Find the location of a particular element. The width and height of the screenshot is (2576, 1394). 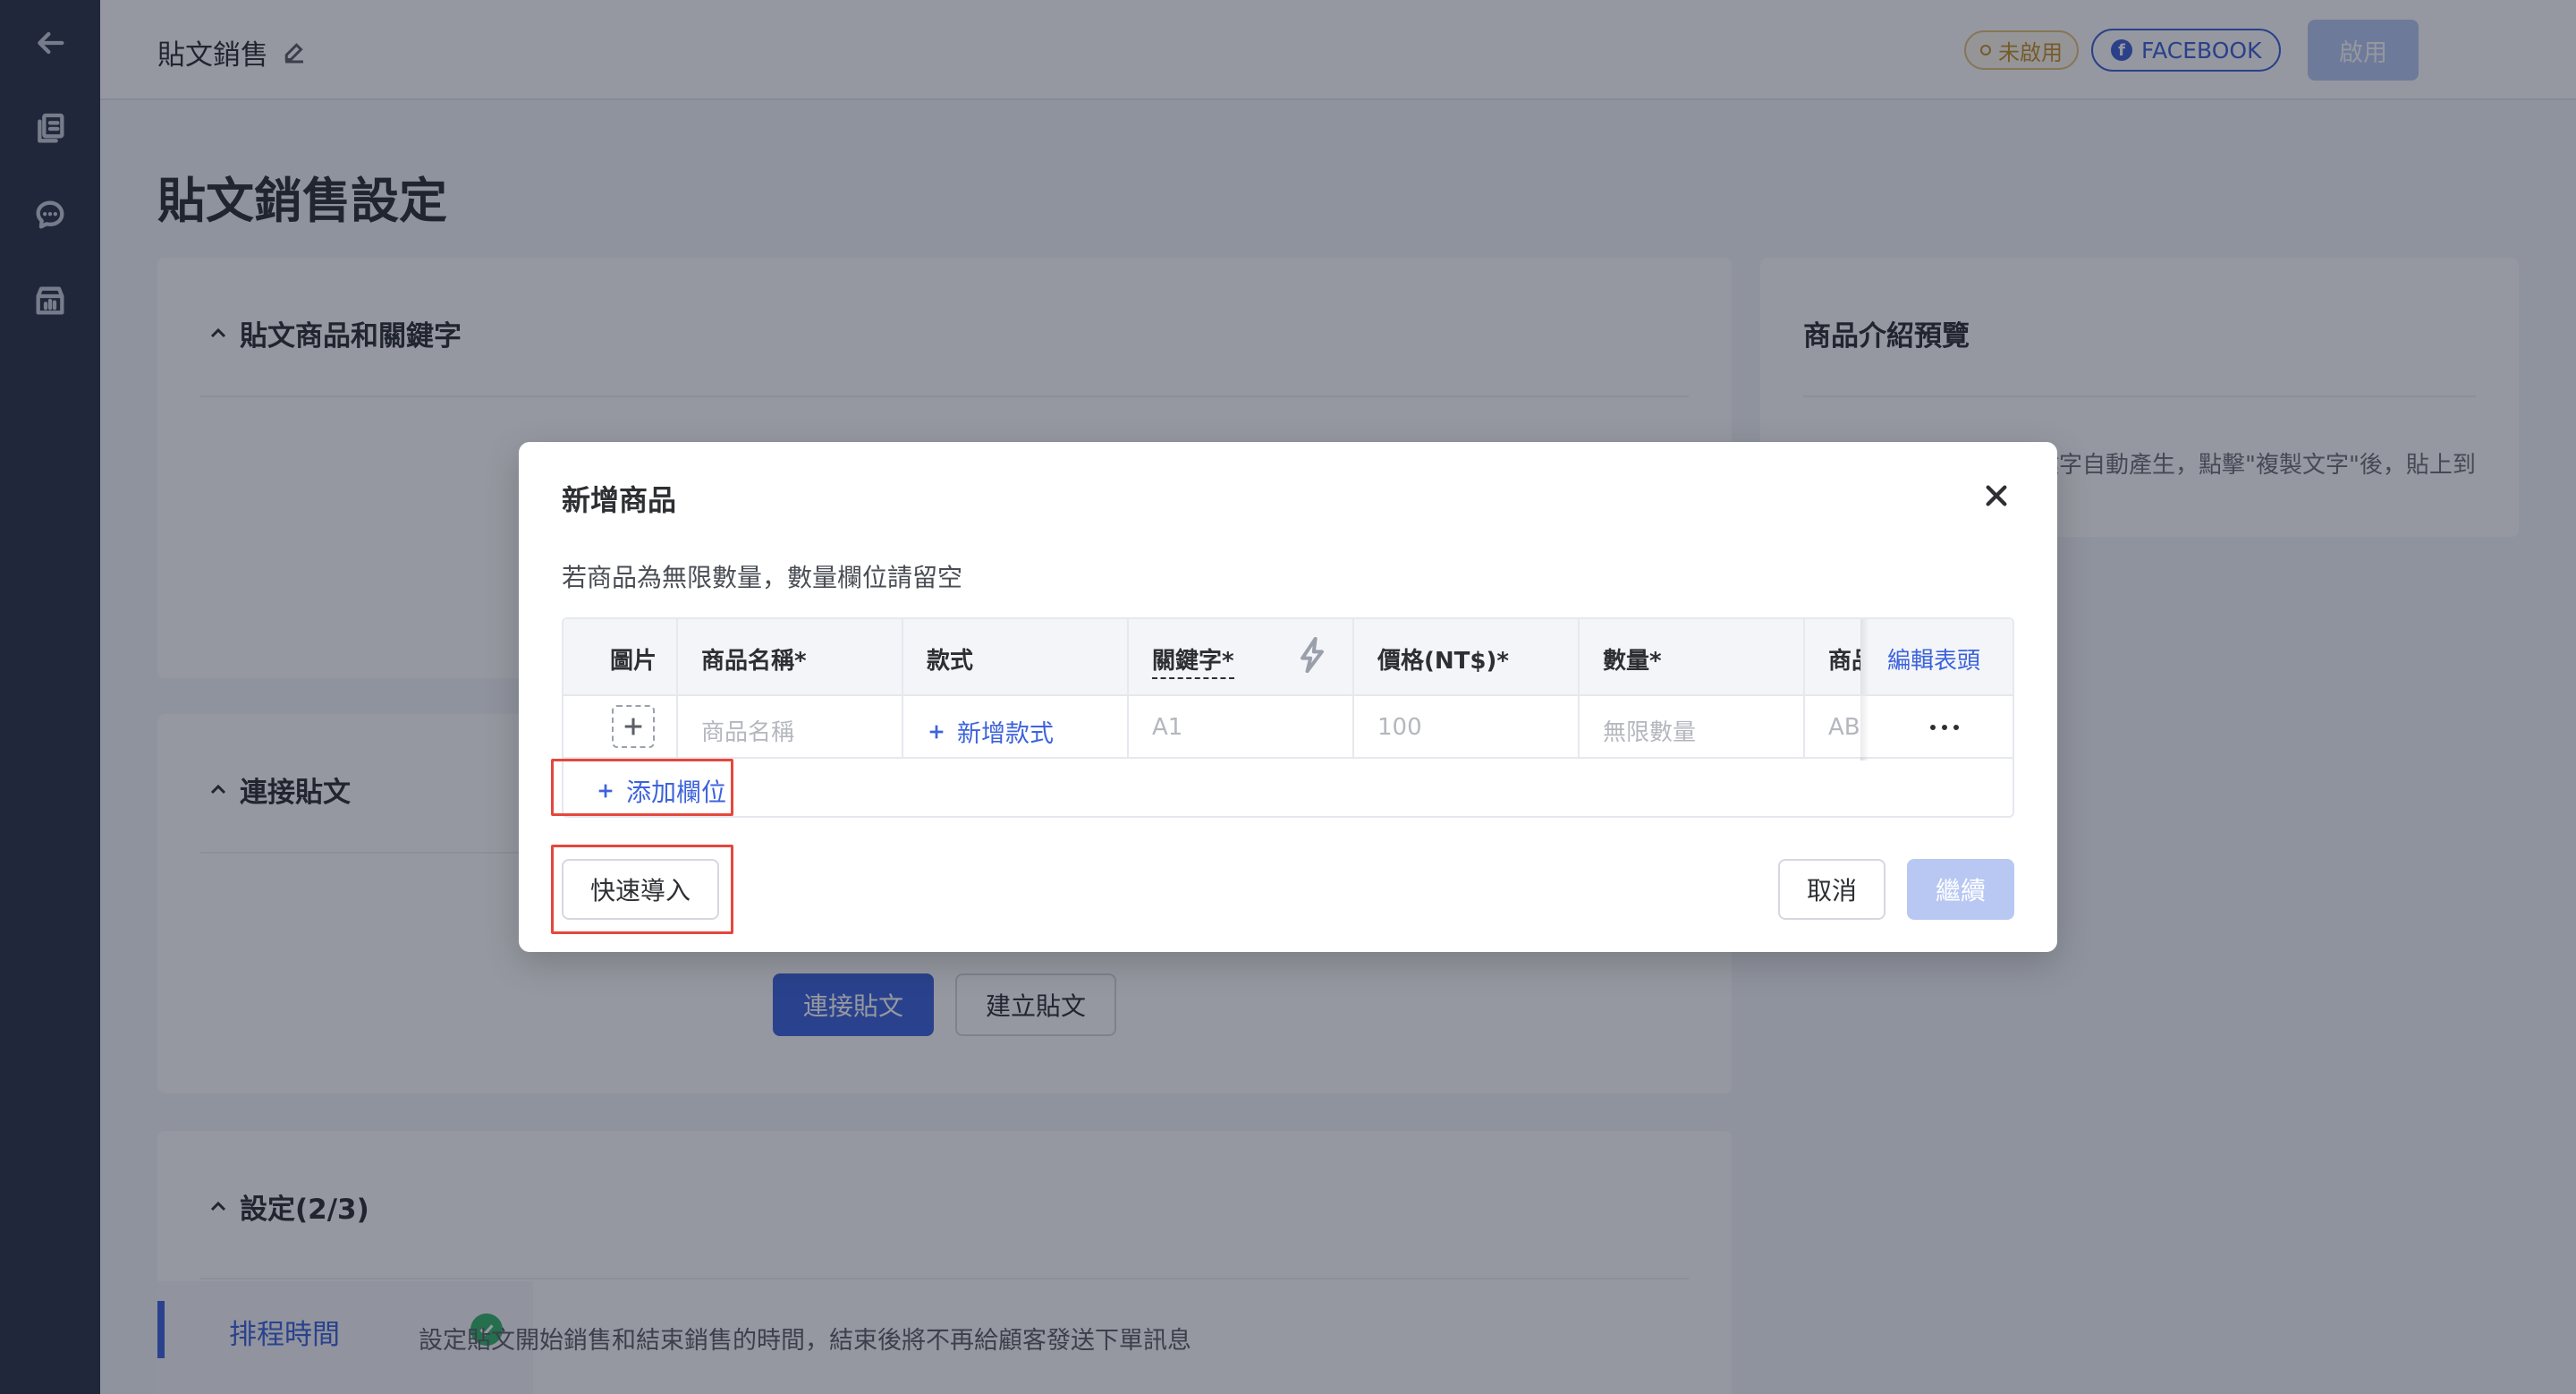

col-sku-head: 商品 is located at coordinates (1832, 656).